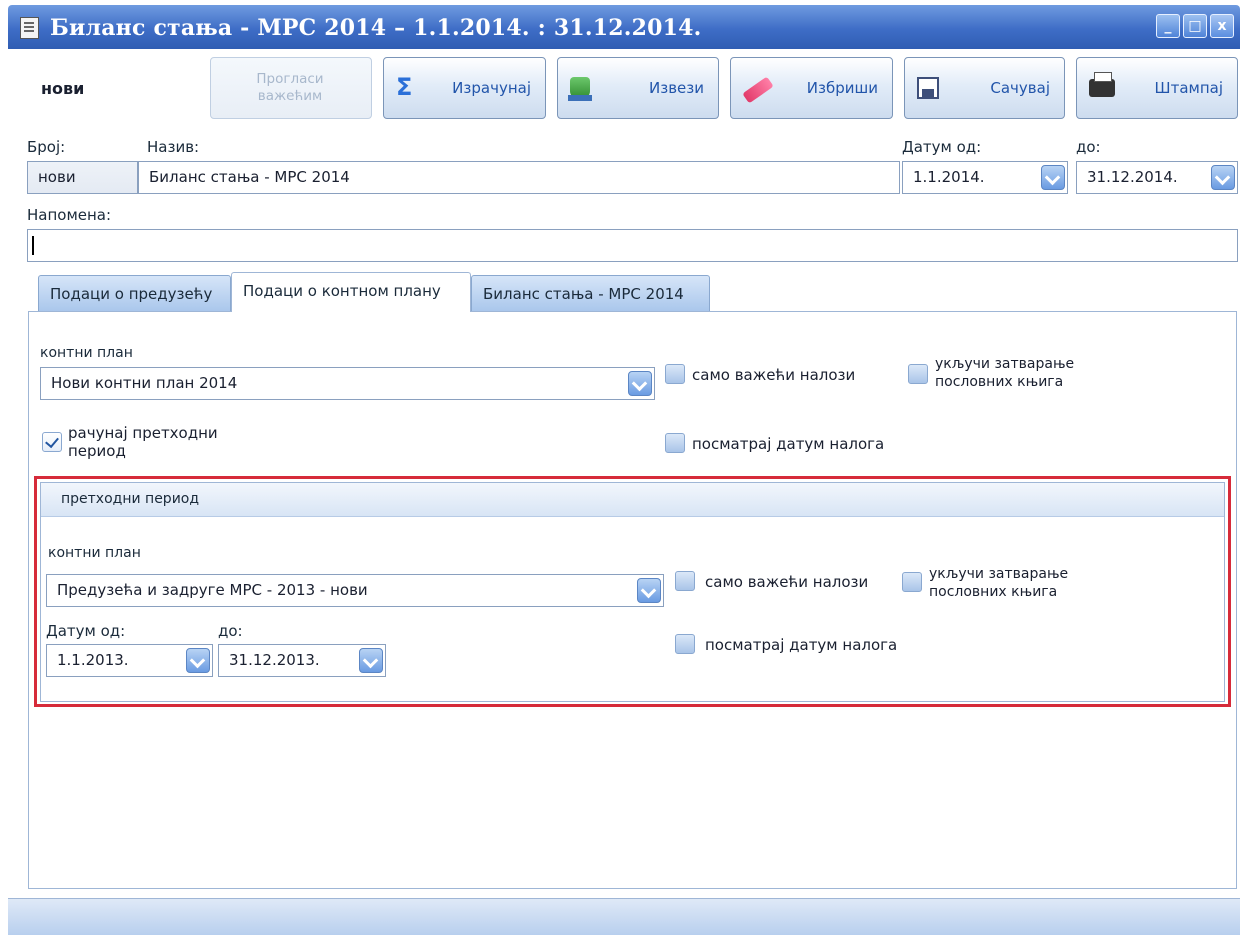 Image resolution: width=1245 pixels, height=939 pixels. Describe the element at coordinates (788, 444) in the screenshot. I see `observe-date-label: посматрај датум налога` at that location.